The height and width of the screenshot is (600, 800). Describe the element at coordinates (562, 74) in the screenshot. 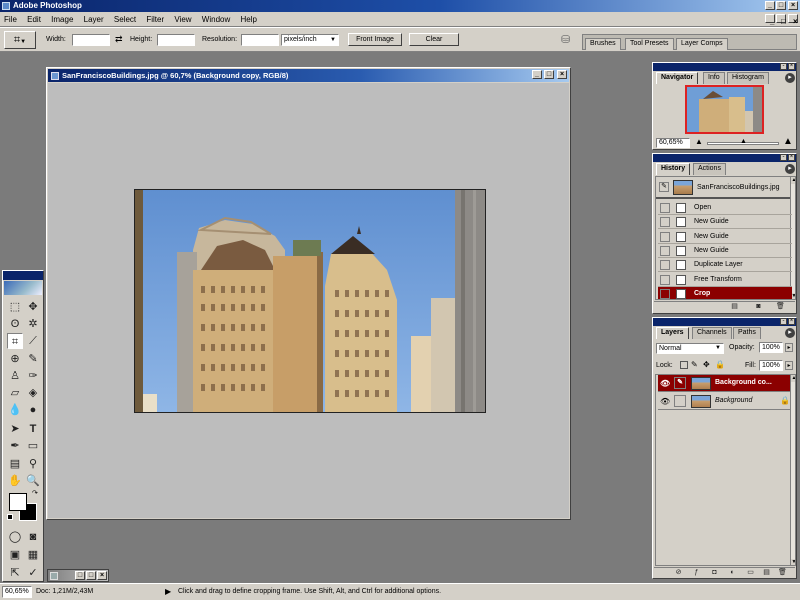

I see `document-close-button: ×` at that location.